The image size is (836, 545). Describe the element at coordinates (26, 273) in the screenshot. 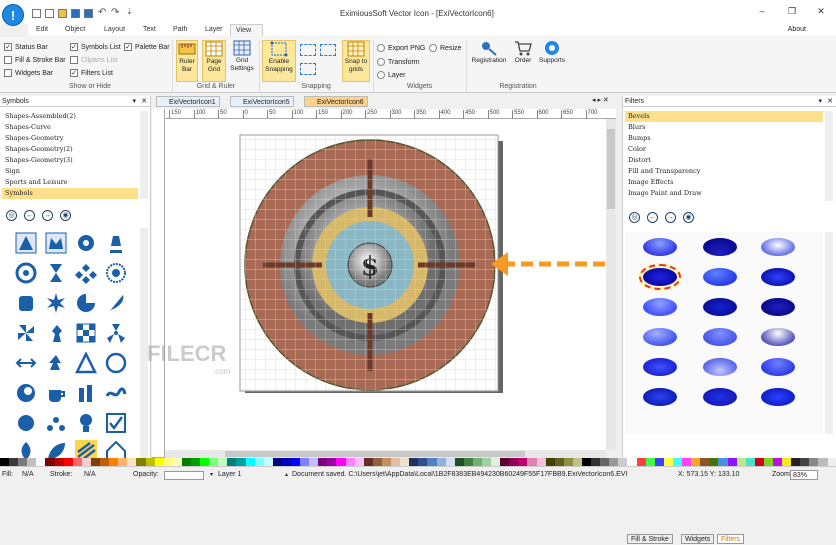

I see `symbol-biohazard-icon` at that location.